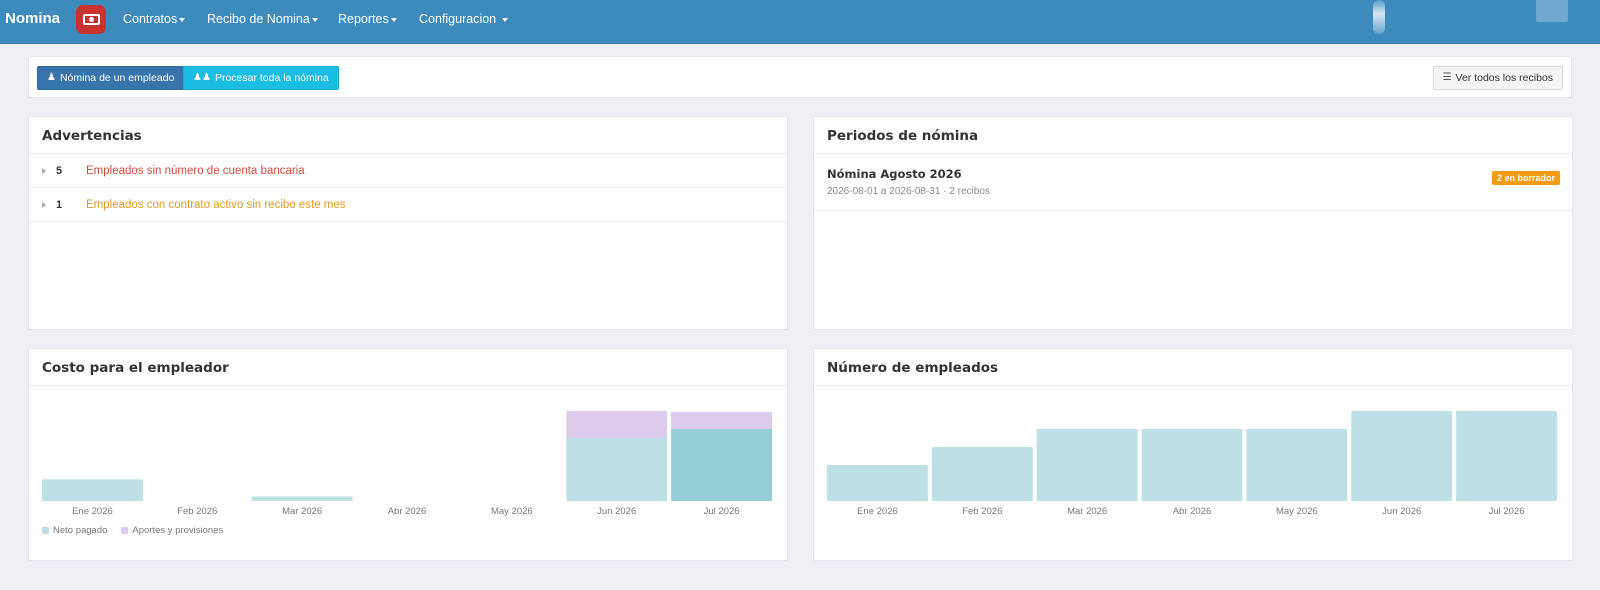 This screenshot has width=1600, height=590. What do you see at coordinates (908, 191) in the screenshot?
I see `period-range: 2026-08-01 a 2026-08-31 · 2 recibos` at bounding box center [908, 191].